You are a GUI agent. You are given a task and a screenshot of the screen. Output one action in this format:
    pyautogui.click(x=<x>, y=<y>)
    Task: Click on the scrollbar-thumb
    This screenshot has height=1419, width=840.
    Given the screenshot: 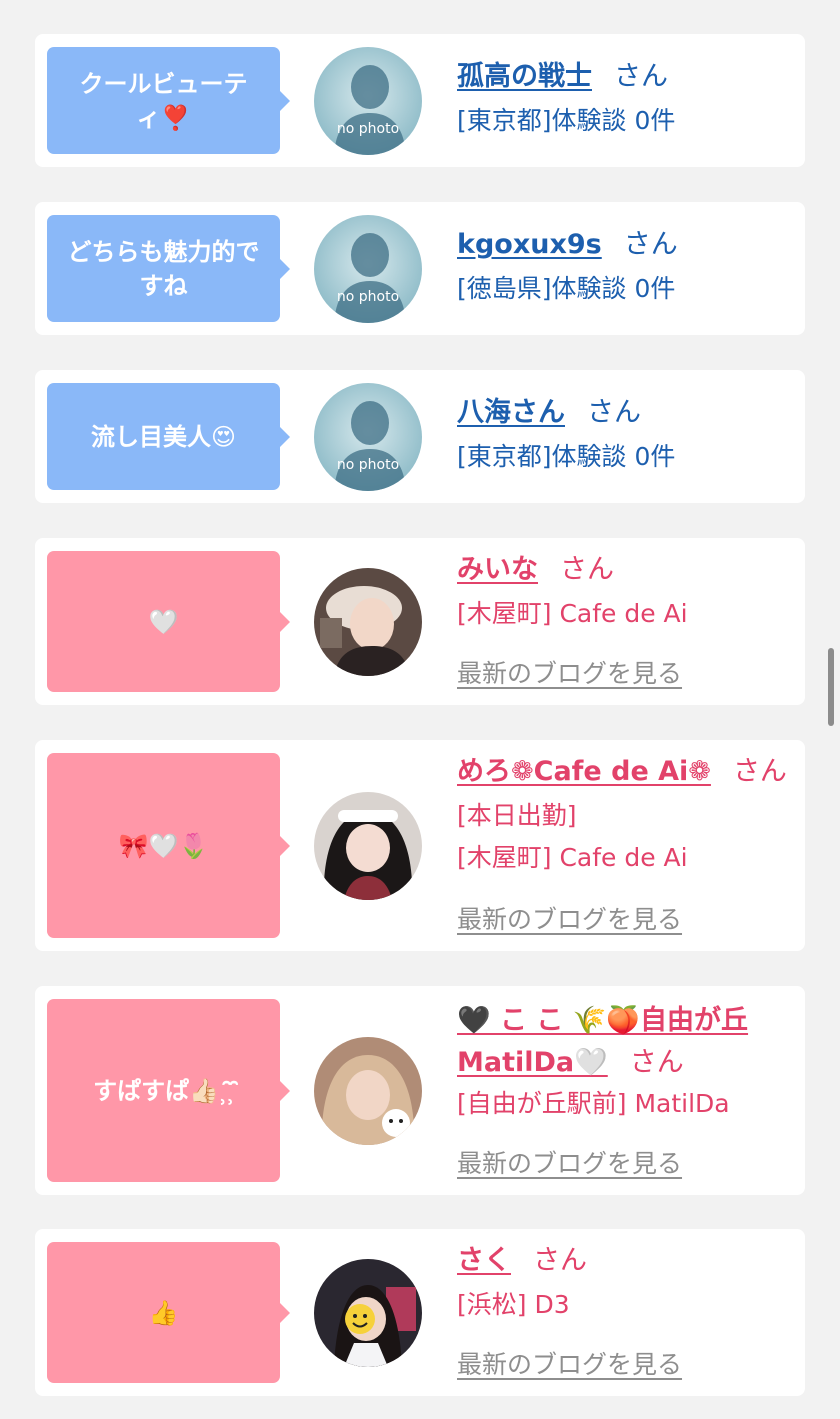 What is the action you would take?
    pyautogui.click(x=831, y=687)
    